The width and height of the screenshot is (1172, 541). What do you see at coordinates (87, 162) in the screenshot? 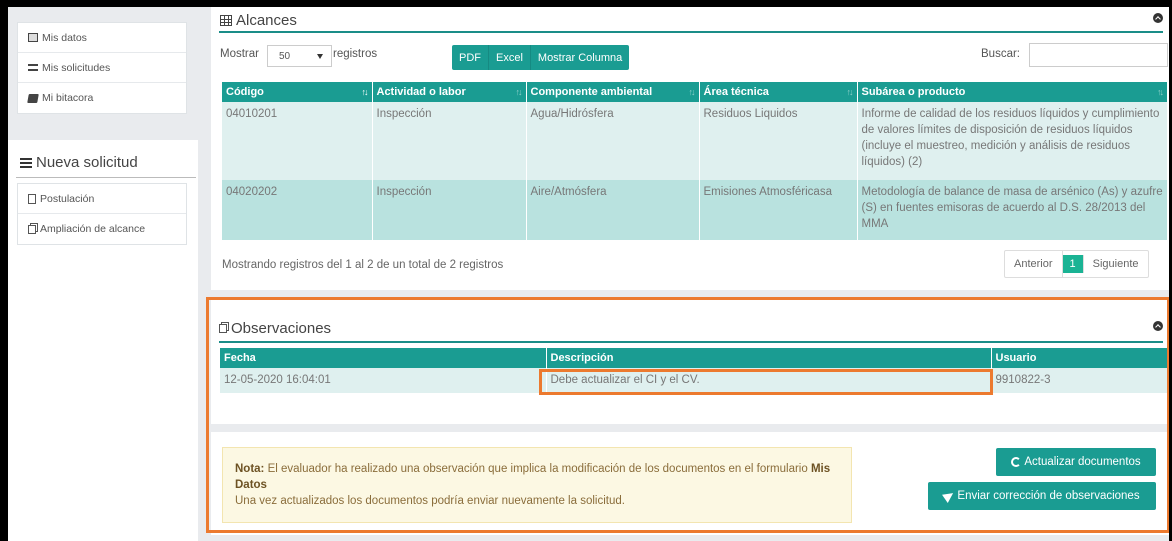
I see `nueva-solicitud-label: Nueva solicitud` at bounding box center [87, 162].